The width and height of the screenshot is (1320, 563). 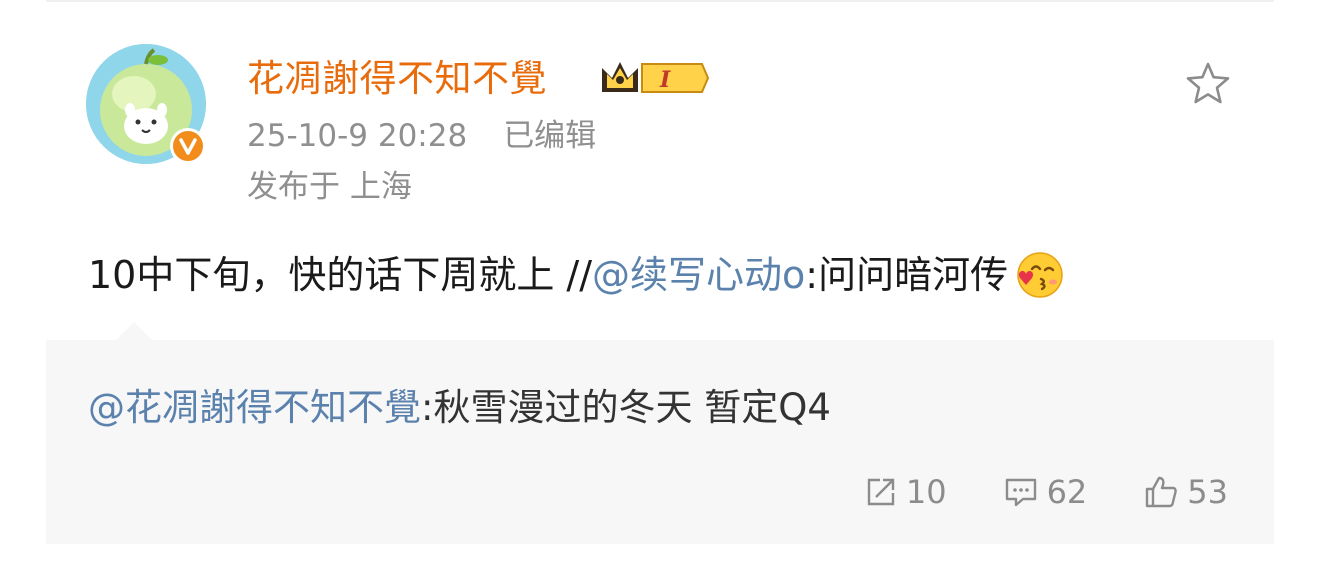 I want to click on thumbs-up-icon, so click(x=1162, y=492).